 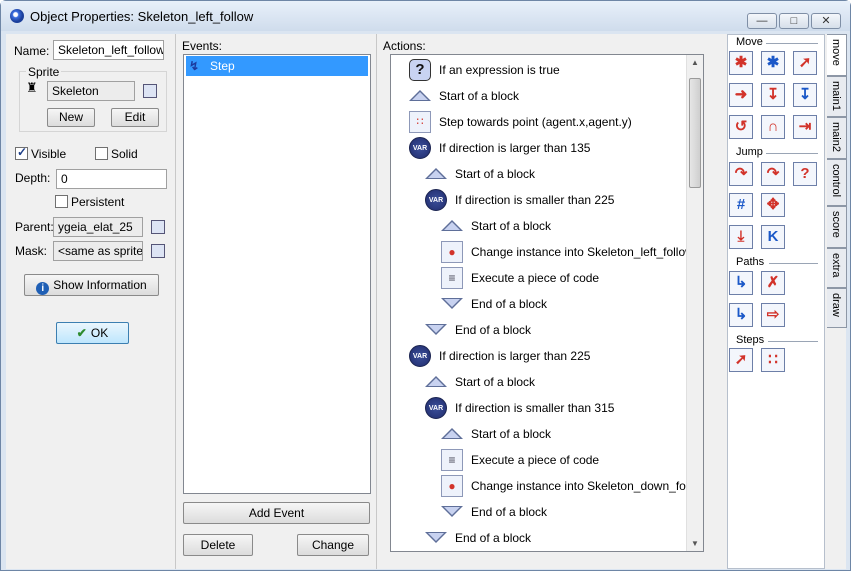 What do you see at coordinates (741, 63) in the screenshot?
I see `move-fixed-icon: ✱` at bounding box center [741, 63].